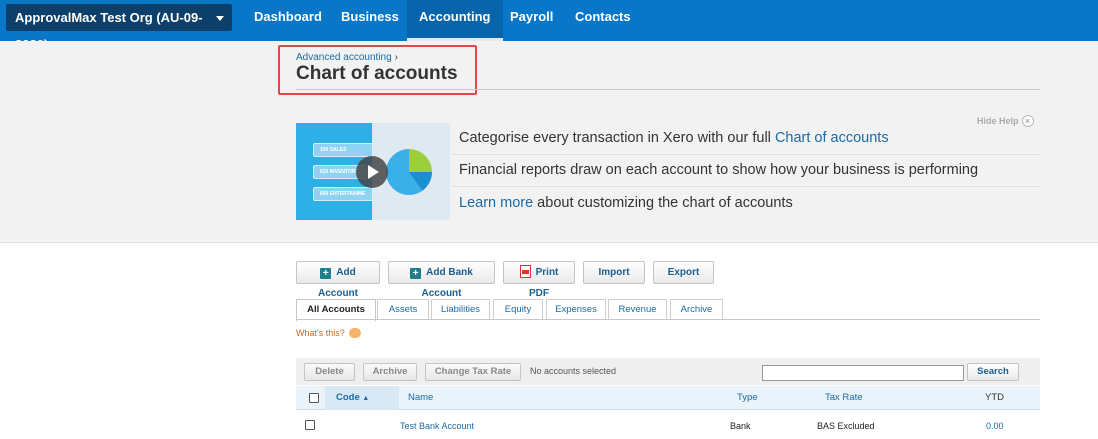 The image size is (1098, 439). What do you see at coordinates (119, 28) in the screenshot?
I see `org-switcher: ApprovalMax Test Org (AU-09-2020).` at bounding box center [119, 28].